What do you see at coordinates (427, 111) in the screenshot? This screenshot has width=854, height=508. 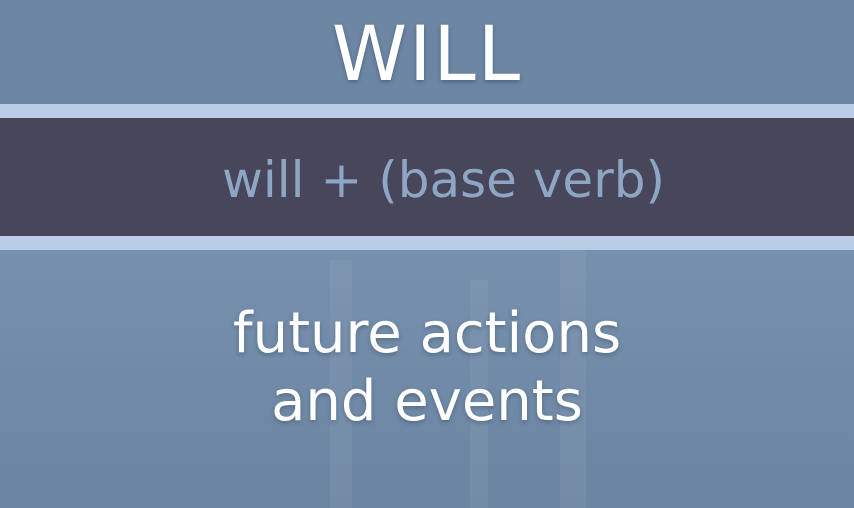 I see `divider-top` at bounding box center [427, 111].